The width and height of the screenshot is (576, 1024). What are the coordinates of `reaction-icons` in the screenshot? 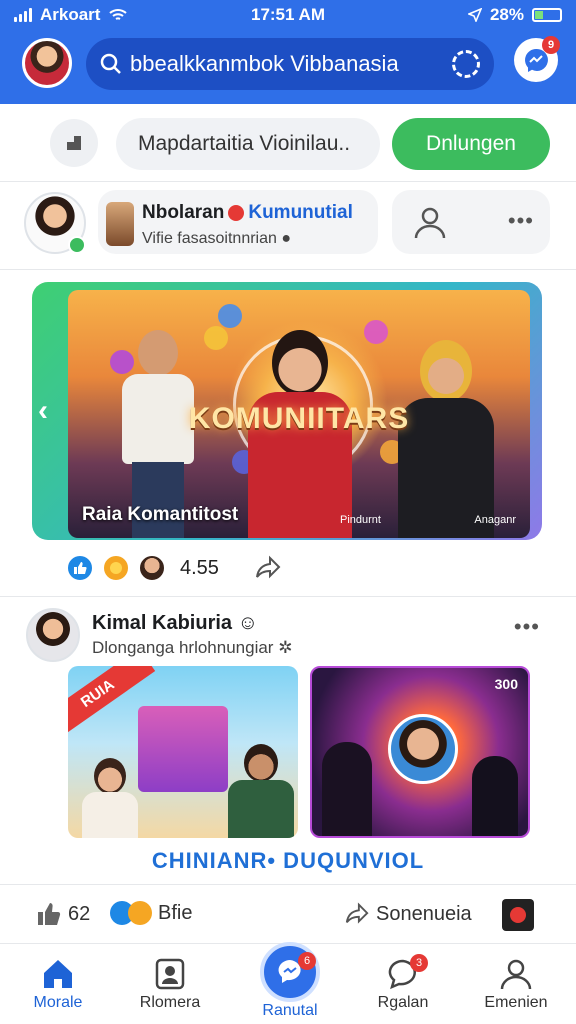 It's located at (131, 913).